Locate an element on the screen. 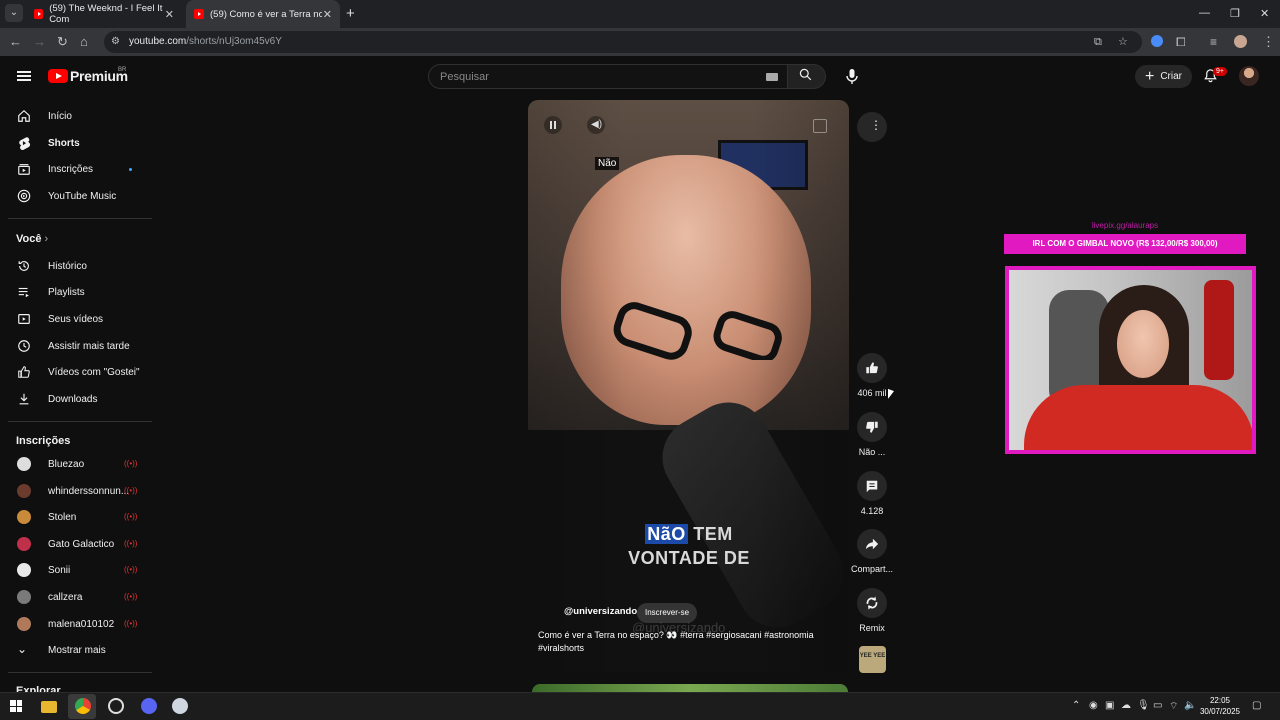 The image size is (1280, 720). channel-name: Sonii is located at coordinates (59, 570).